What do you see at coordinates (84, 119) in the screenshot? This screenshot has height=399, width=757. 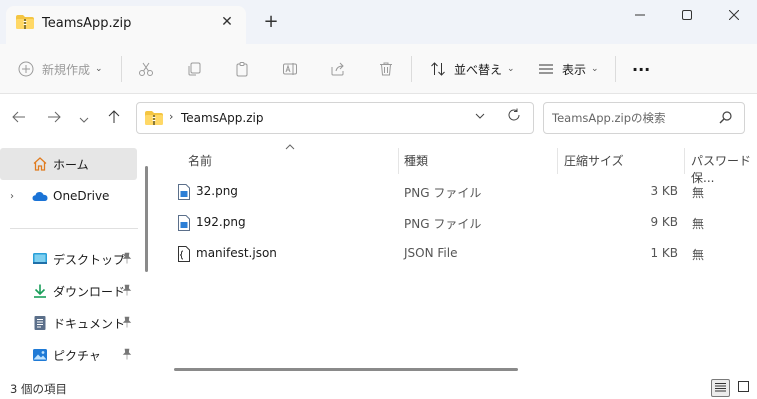 I see `recent-locations-button` at bounding box center [84, 119].